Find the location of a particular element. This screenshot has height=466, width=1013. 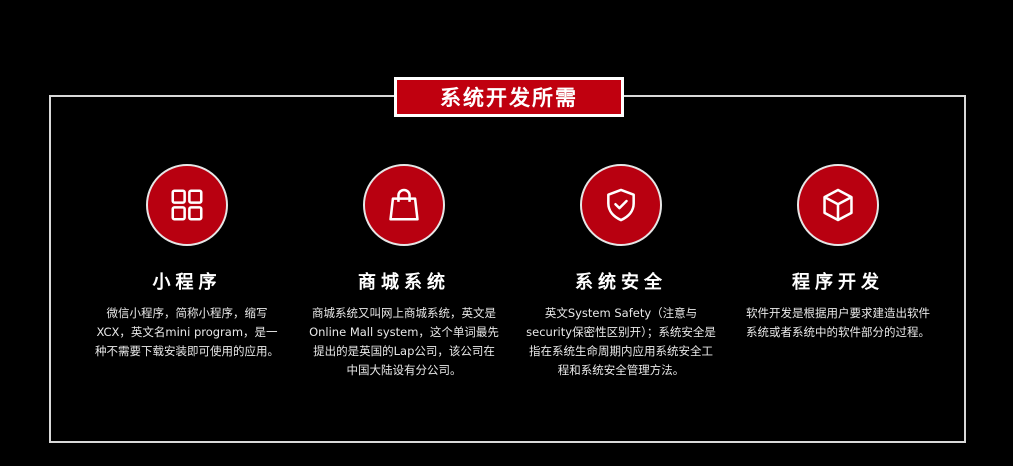

card-title: 系统安全 is located at coordinates (621, 282).